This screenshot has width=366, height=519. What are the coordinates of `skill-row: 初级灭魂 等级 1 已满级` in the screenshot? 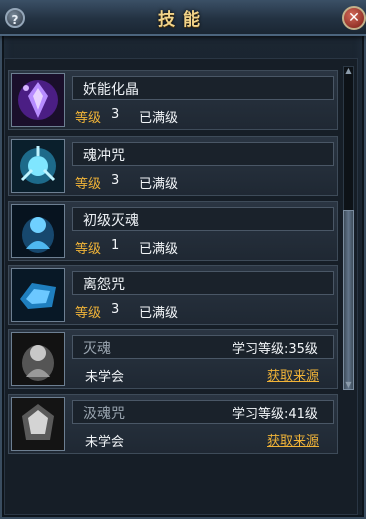 It's located at (173, 231).